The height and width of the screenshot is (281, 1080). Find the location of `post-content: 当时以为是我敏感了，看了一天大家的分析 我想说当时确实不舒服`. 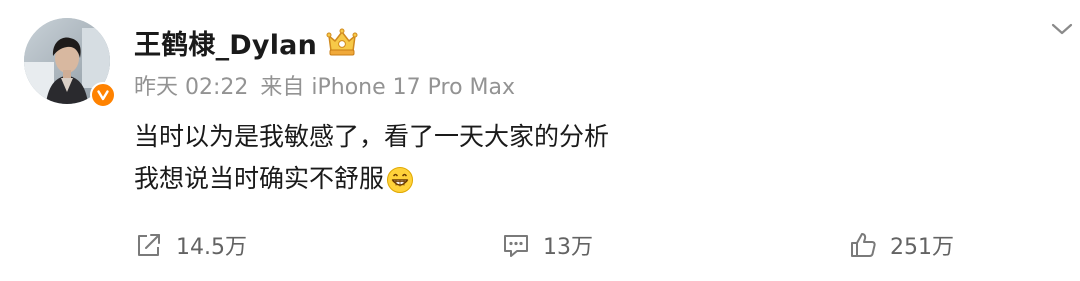

post-content: 当时以为是我敏感了，看了一天大家的分析 我想说当时确实不舒服 is located at coordinates (371, 158).